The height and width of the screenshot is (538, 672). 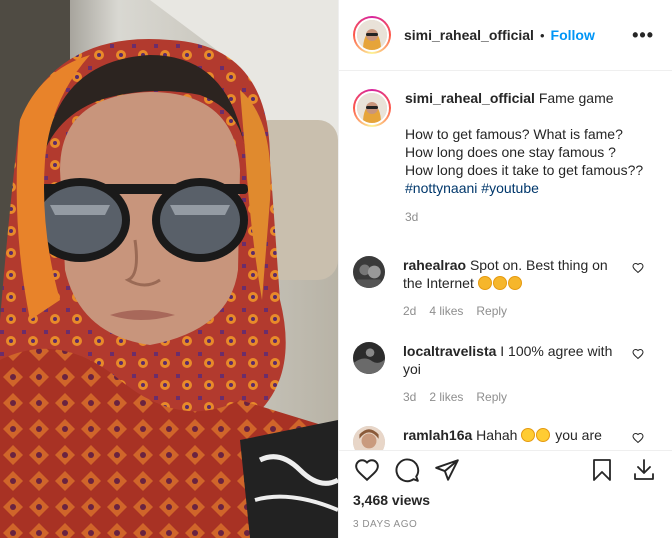 What do you see at coordinates (497, 435) in the screenshot?
I see `comment-text: Hahah` at bounding box center [497, 435].